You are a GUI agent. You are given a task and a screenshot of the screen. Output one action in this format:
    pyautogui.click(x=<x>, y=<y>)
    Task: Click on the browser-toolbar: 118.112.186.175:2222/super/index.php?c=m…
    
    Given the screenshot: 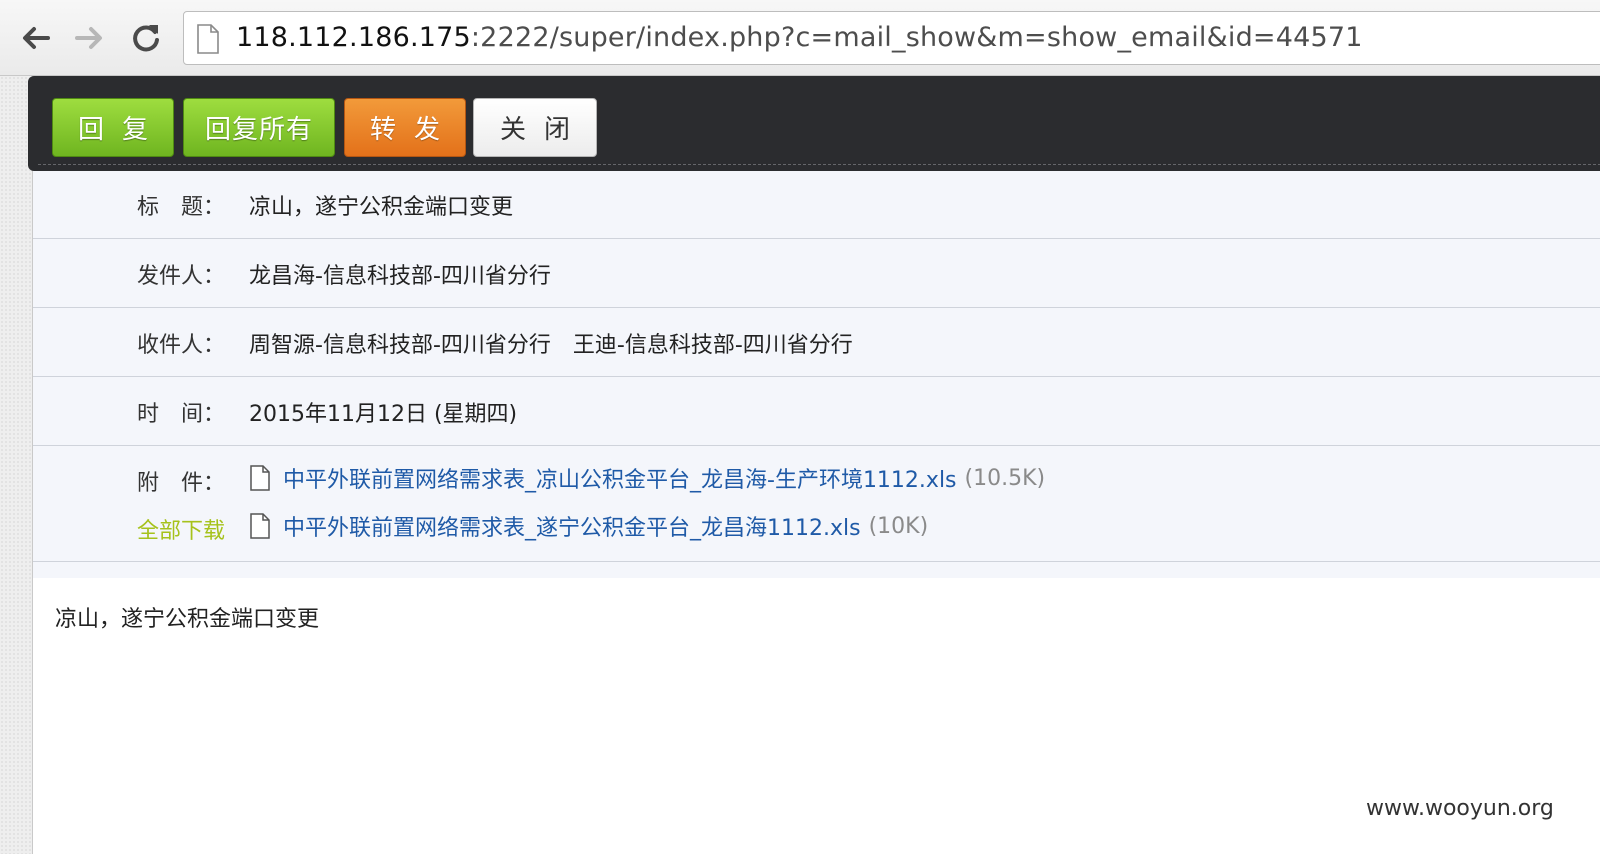 What is the action you would take?
    pyautogui.click(x=800, y=38)
    